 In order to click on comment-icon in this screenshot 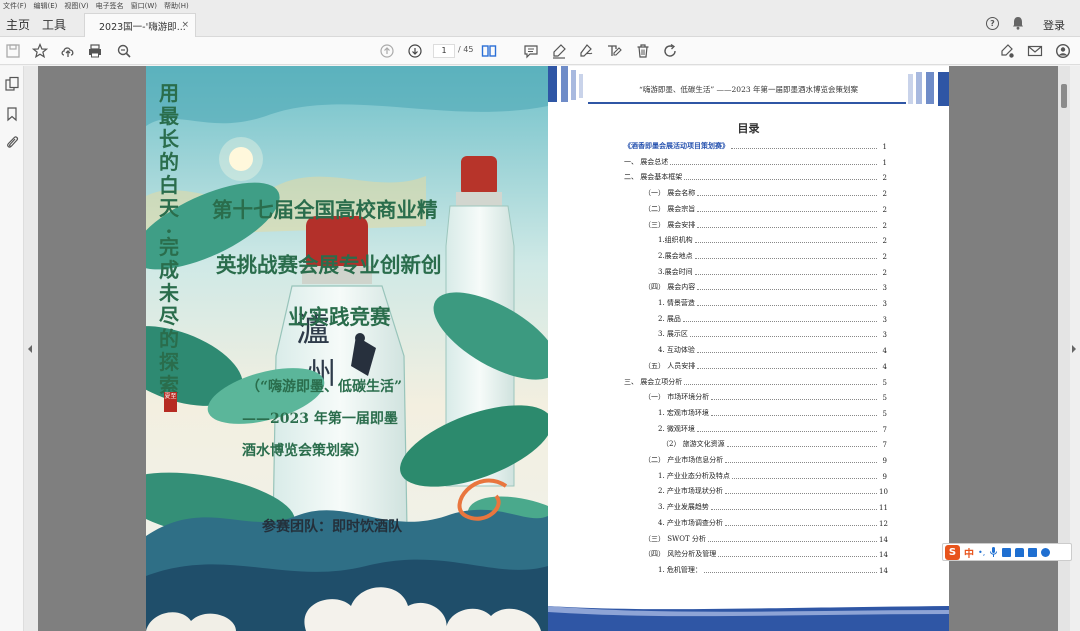, I will do `click(531, 51)`.